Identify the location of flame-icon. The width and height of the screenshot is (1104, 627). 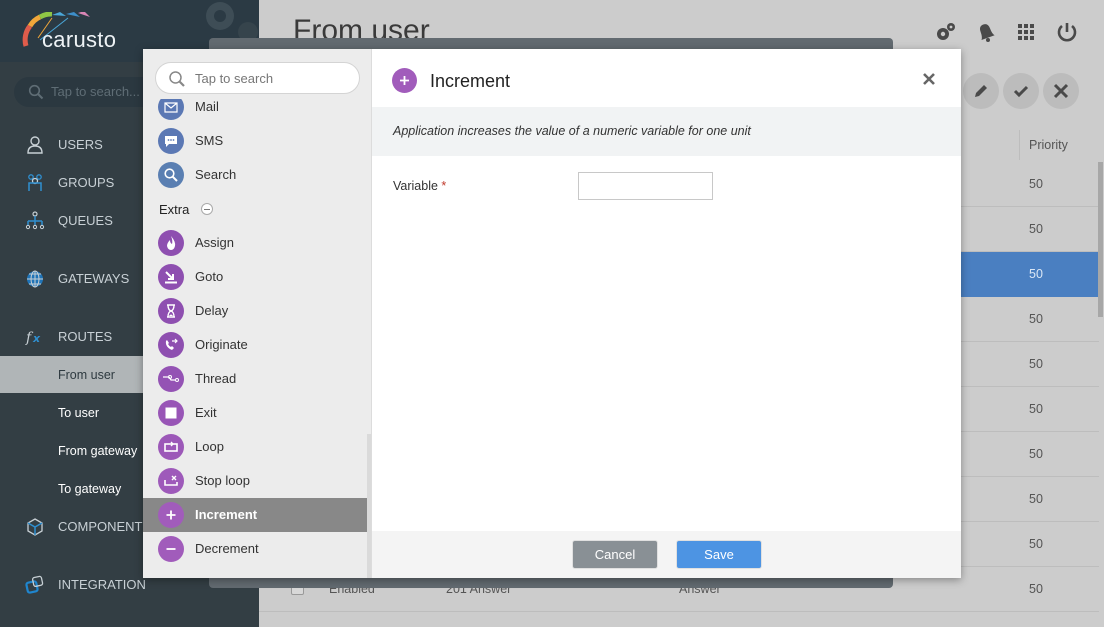
(171, 243).